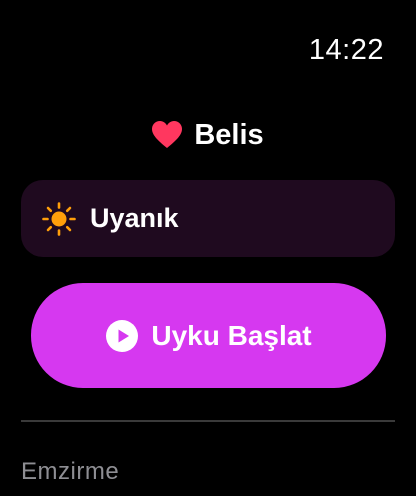 Image resolution: width=416 pixels, height=496 pixels. What do you see at coordinates (208, 421) in the screenshot?
I see `section-divider` at bounding box center [208, 421].